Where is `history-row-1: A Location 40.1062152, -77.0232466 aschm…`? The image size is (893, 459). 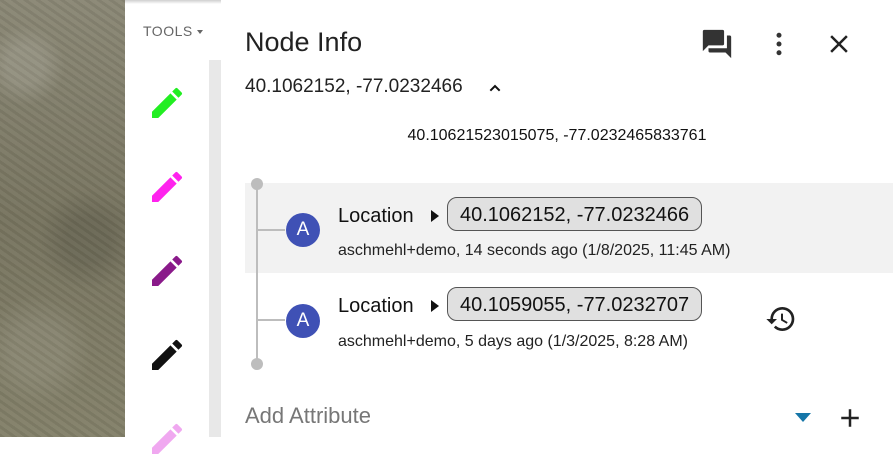
history-row-1: A Location 40.1062152, -77.0232466 aschm… is located at coordinates (569, 228).